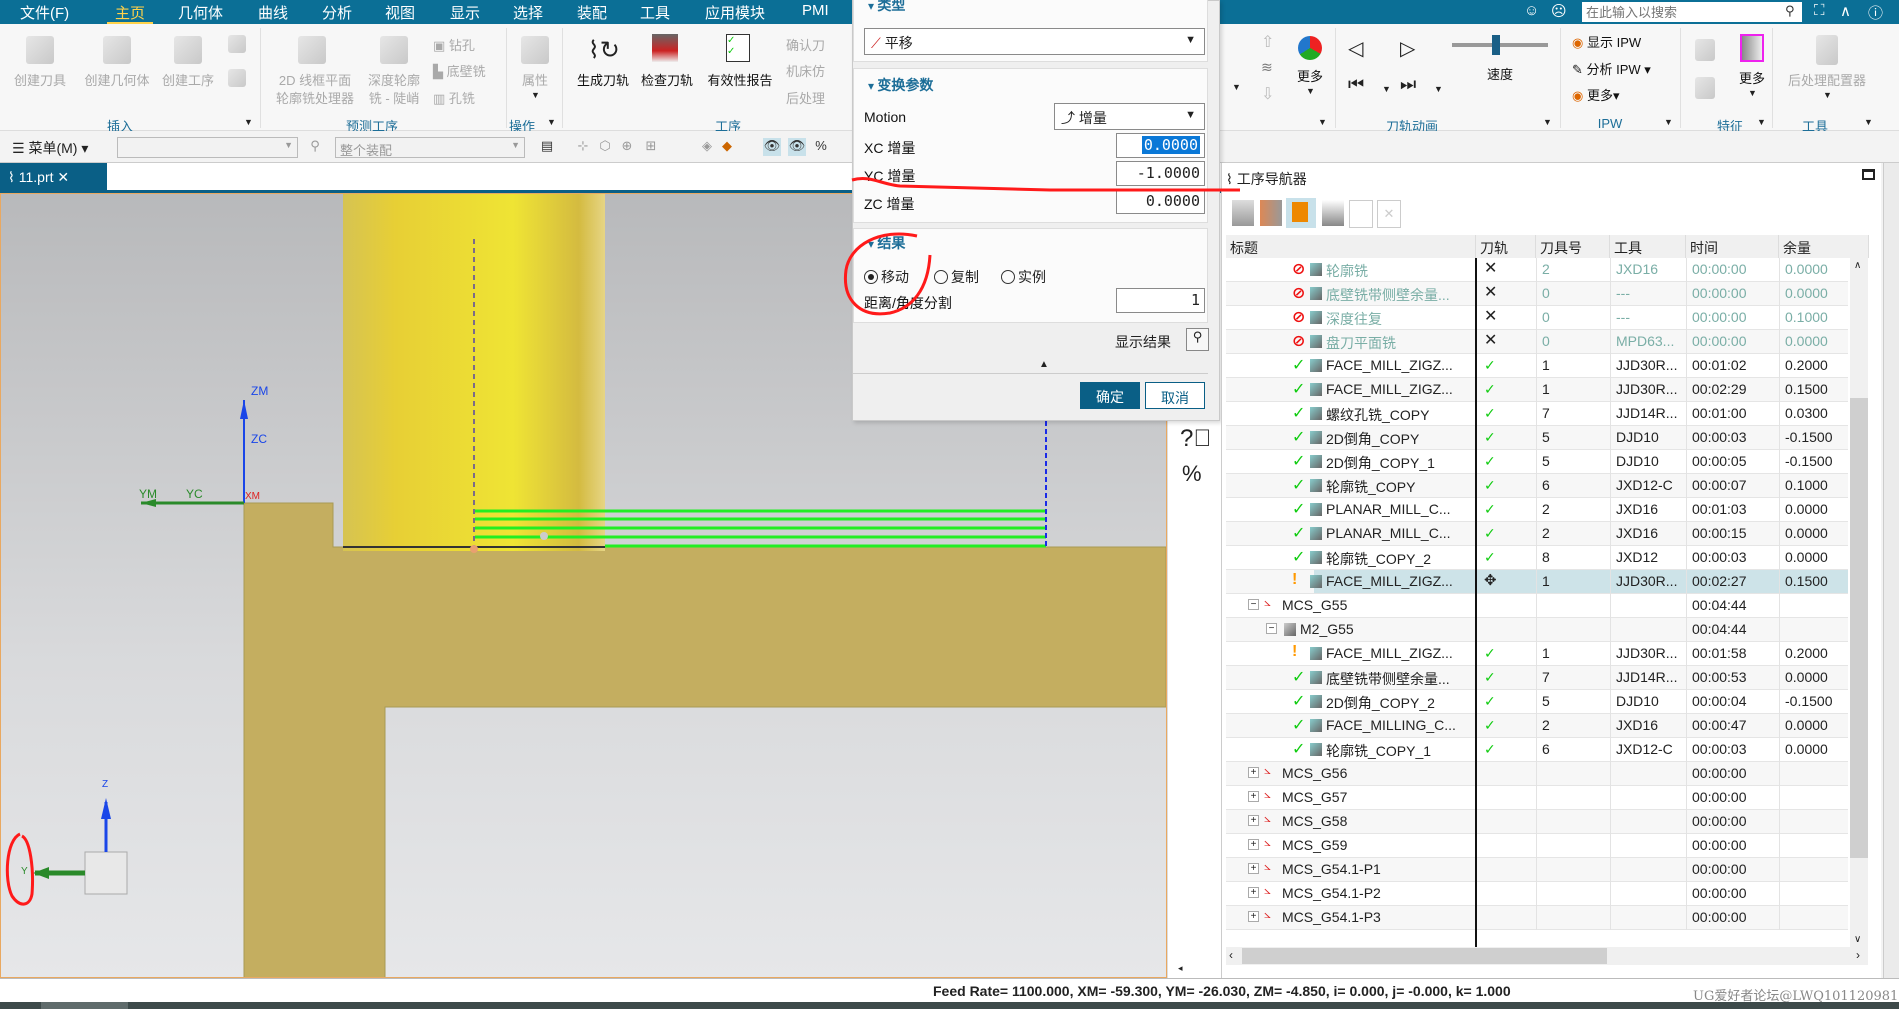 The image size is (1899, 1009). What do you see at coordinates (735, 12) in the screenshot?
I see `menu-applications: 应用模块` at bounding box center [735, 12].